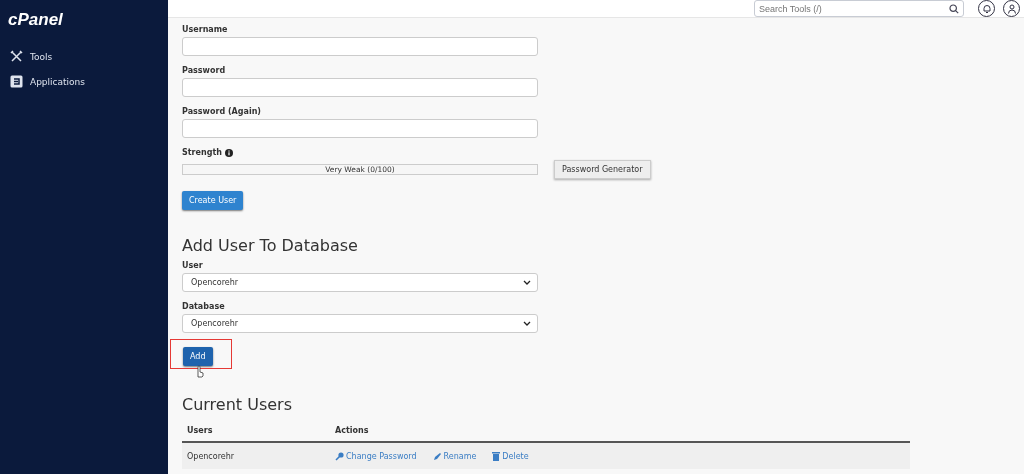 Image resolution: width=1024 pixels, height=474 pixels. I want to click on apps-icon, so click(16, 81).